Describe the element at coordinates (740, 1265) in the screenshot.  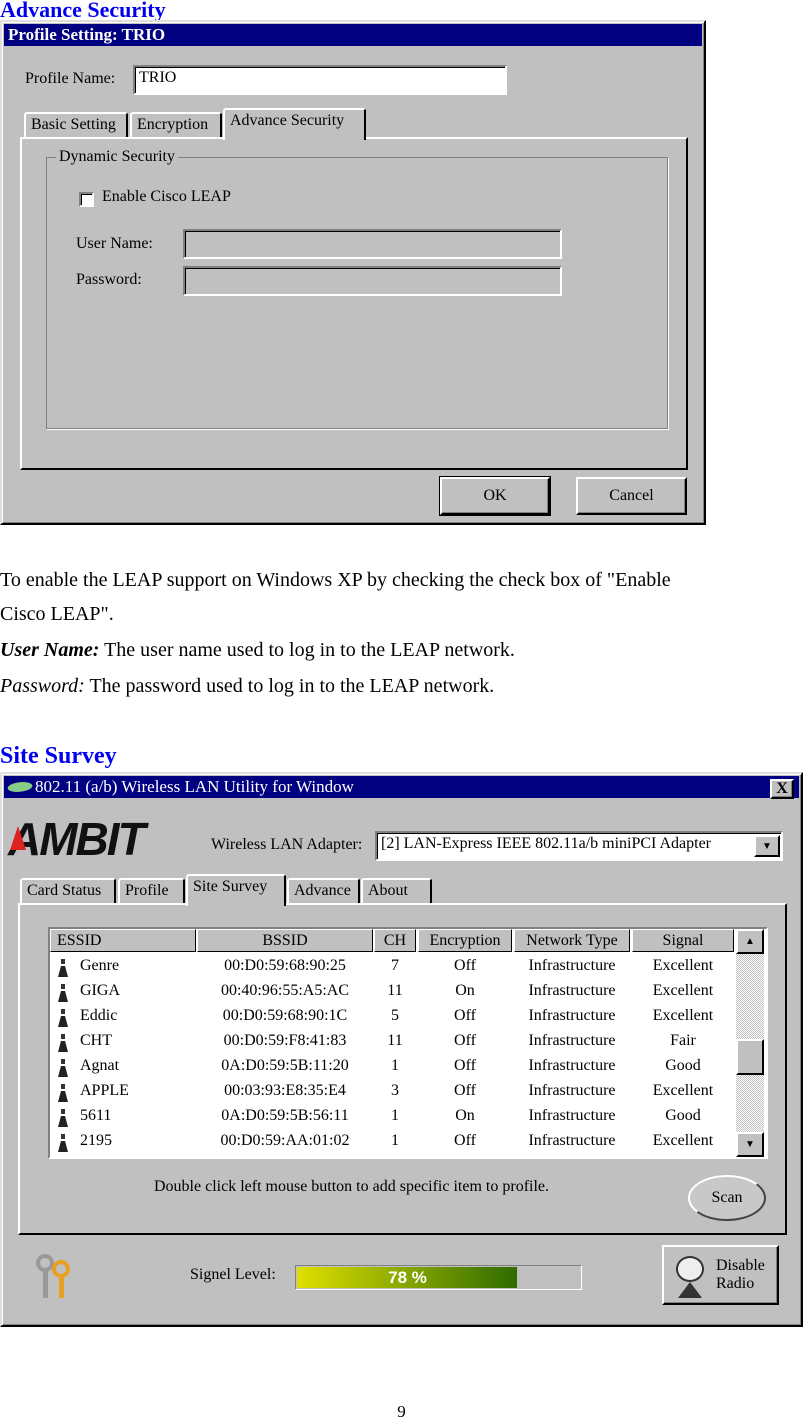
I see `line: Disable` at that location.